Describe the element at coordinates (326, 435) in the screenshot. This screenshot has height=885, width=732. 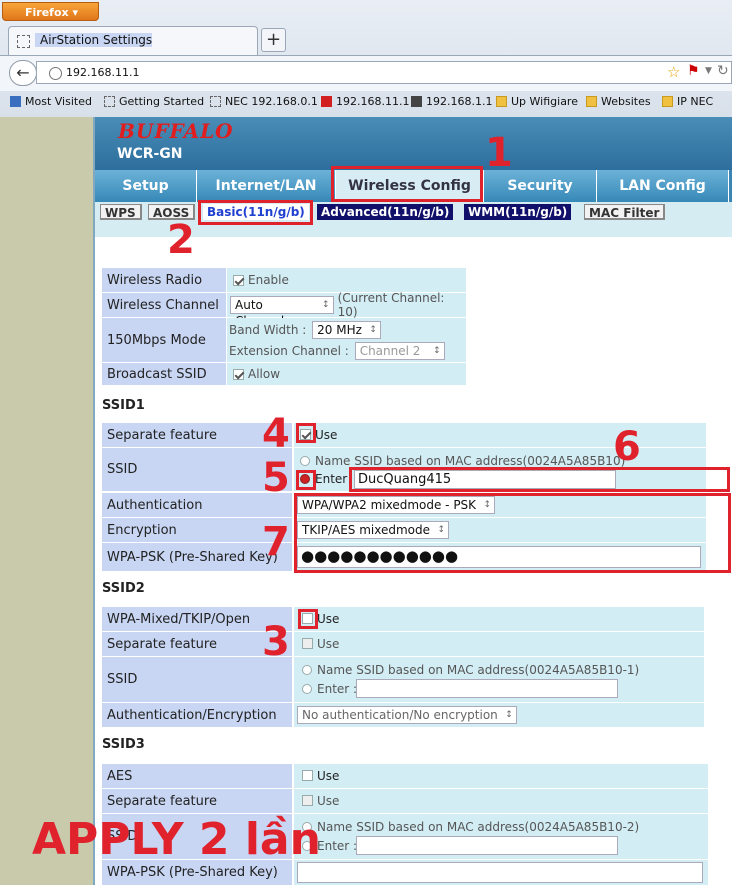
I see `ssid1-separate-option: Use` at that location.